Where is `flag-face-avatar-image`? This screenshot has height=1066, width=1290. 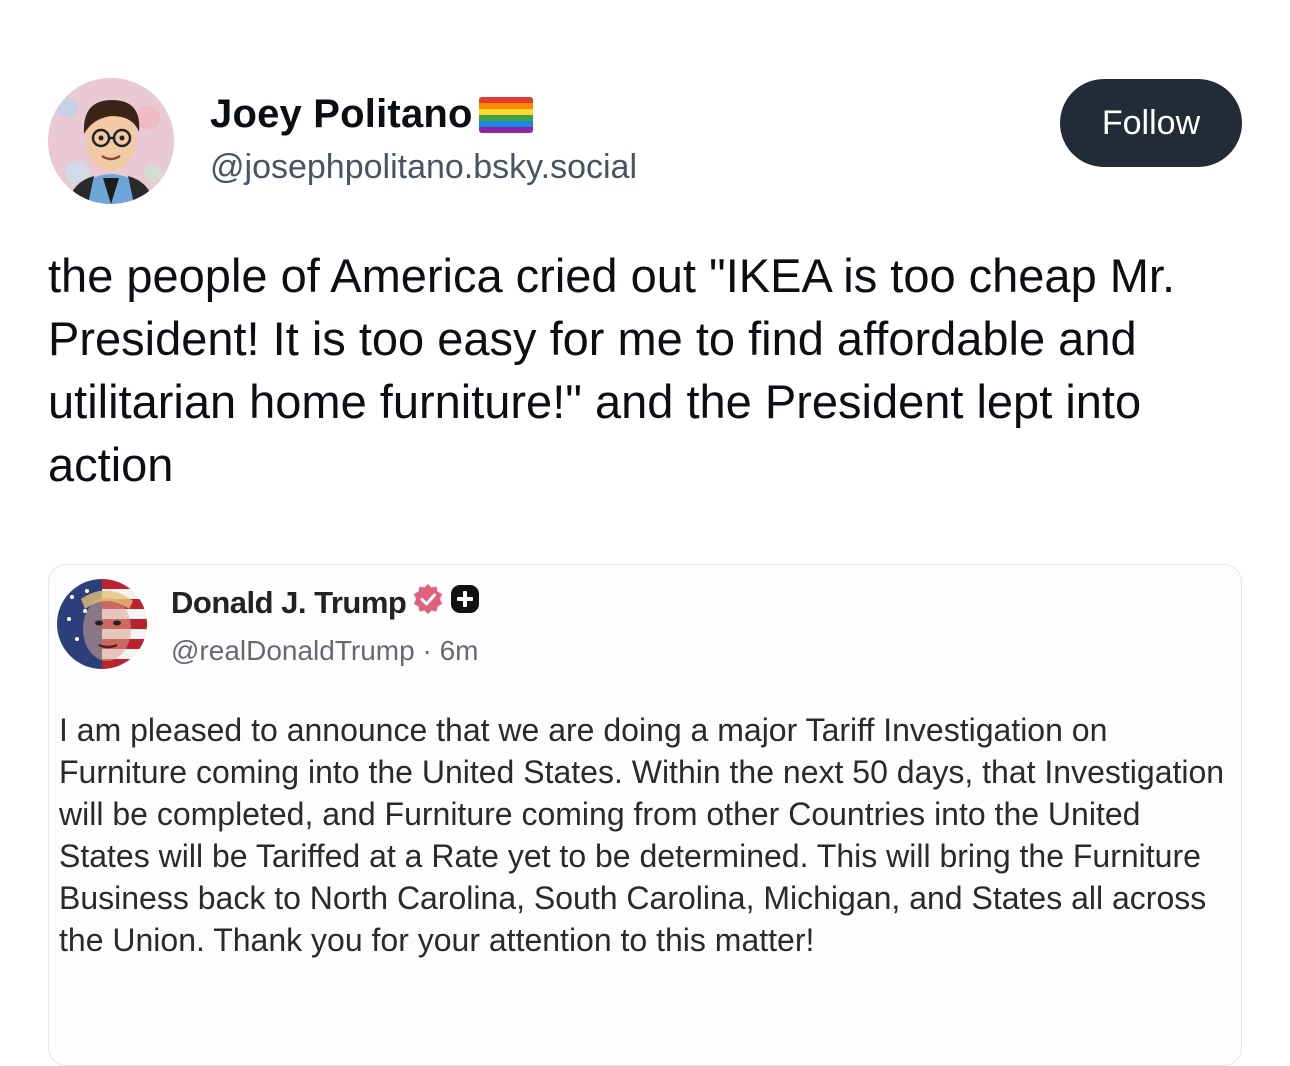
flag-face-avatar-image is located at coordinates (102, 624).